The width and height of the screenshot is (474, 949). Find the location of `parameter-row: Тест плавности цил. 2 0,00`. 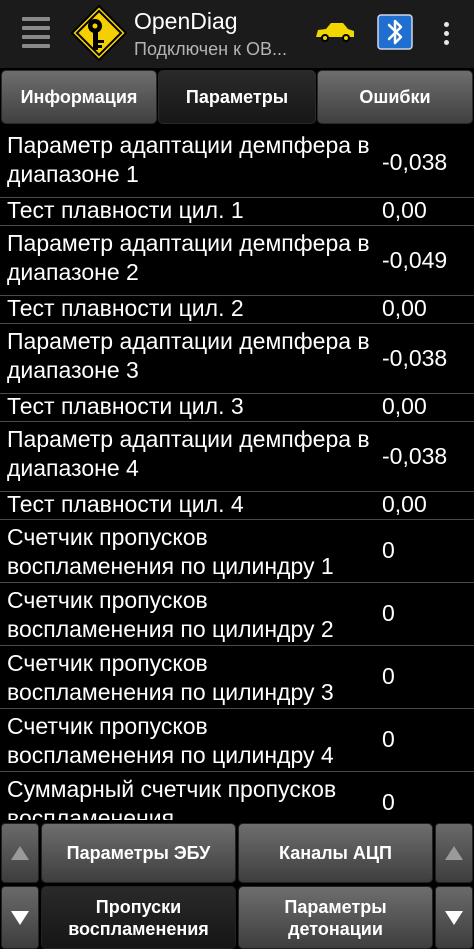

parameter-row: Тест плавности цил. 2 0,00 is located at coordinates (237, 309).